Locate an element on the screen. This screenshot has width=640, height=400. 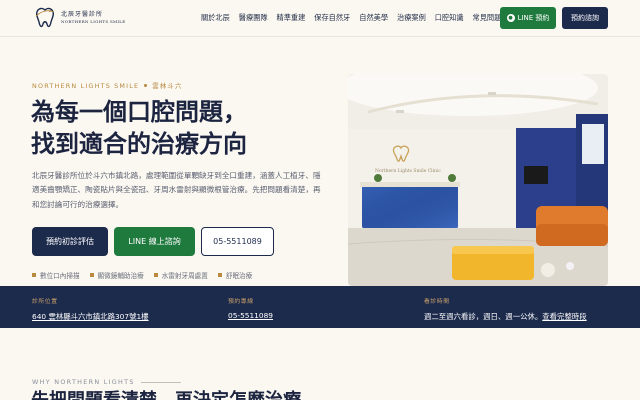
consult-booking-button: 預約諮詢 is located at coordinates (585, 18).